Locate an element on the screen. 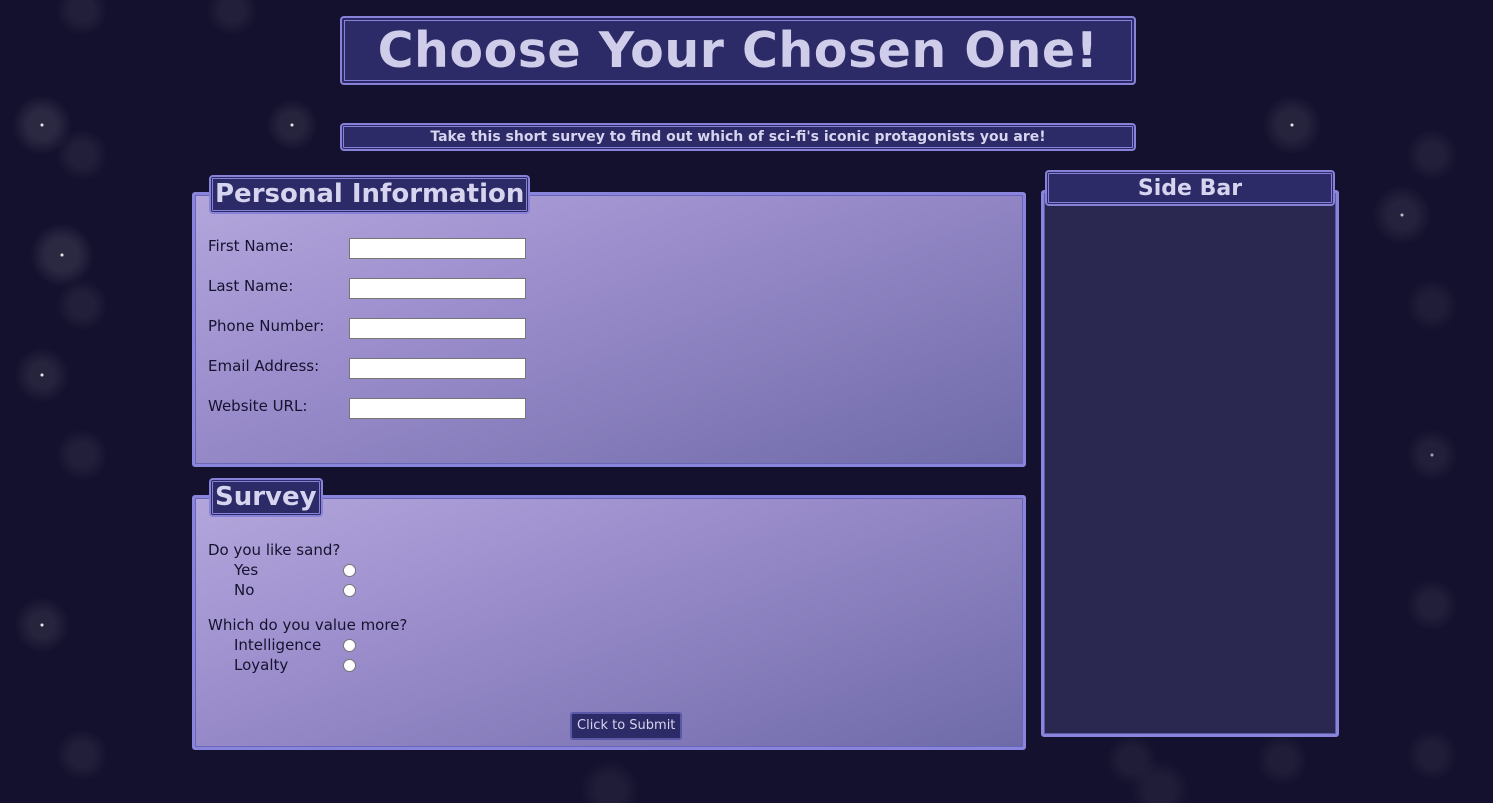 This screenshot has width=1493, height=803. option-loyalty-radio is located at coordinates (349, 665).